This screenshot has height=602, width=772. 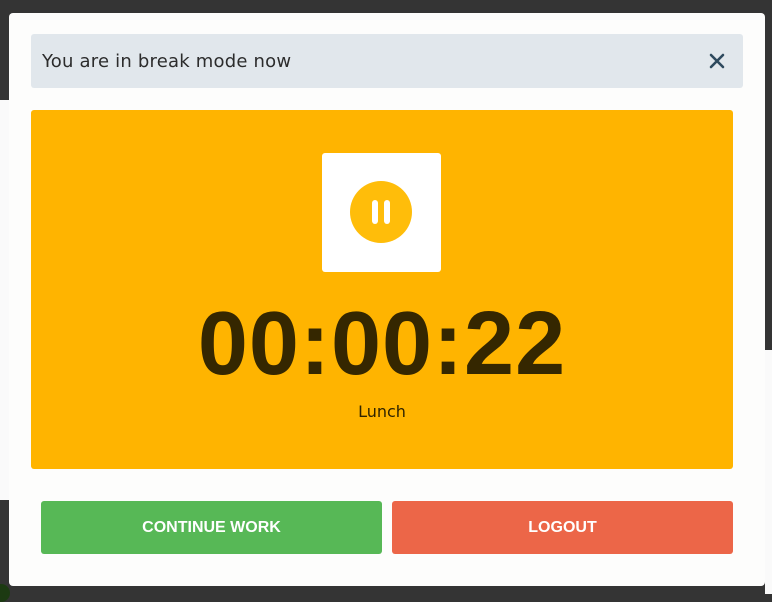 I want to click on pause-bar-right, so click(x=387, y=212).